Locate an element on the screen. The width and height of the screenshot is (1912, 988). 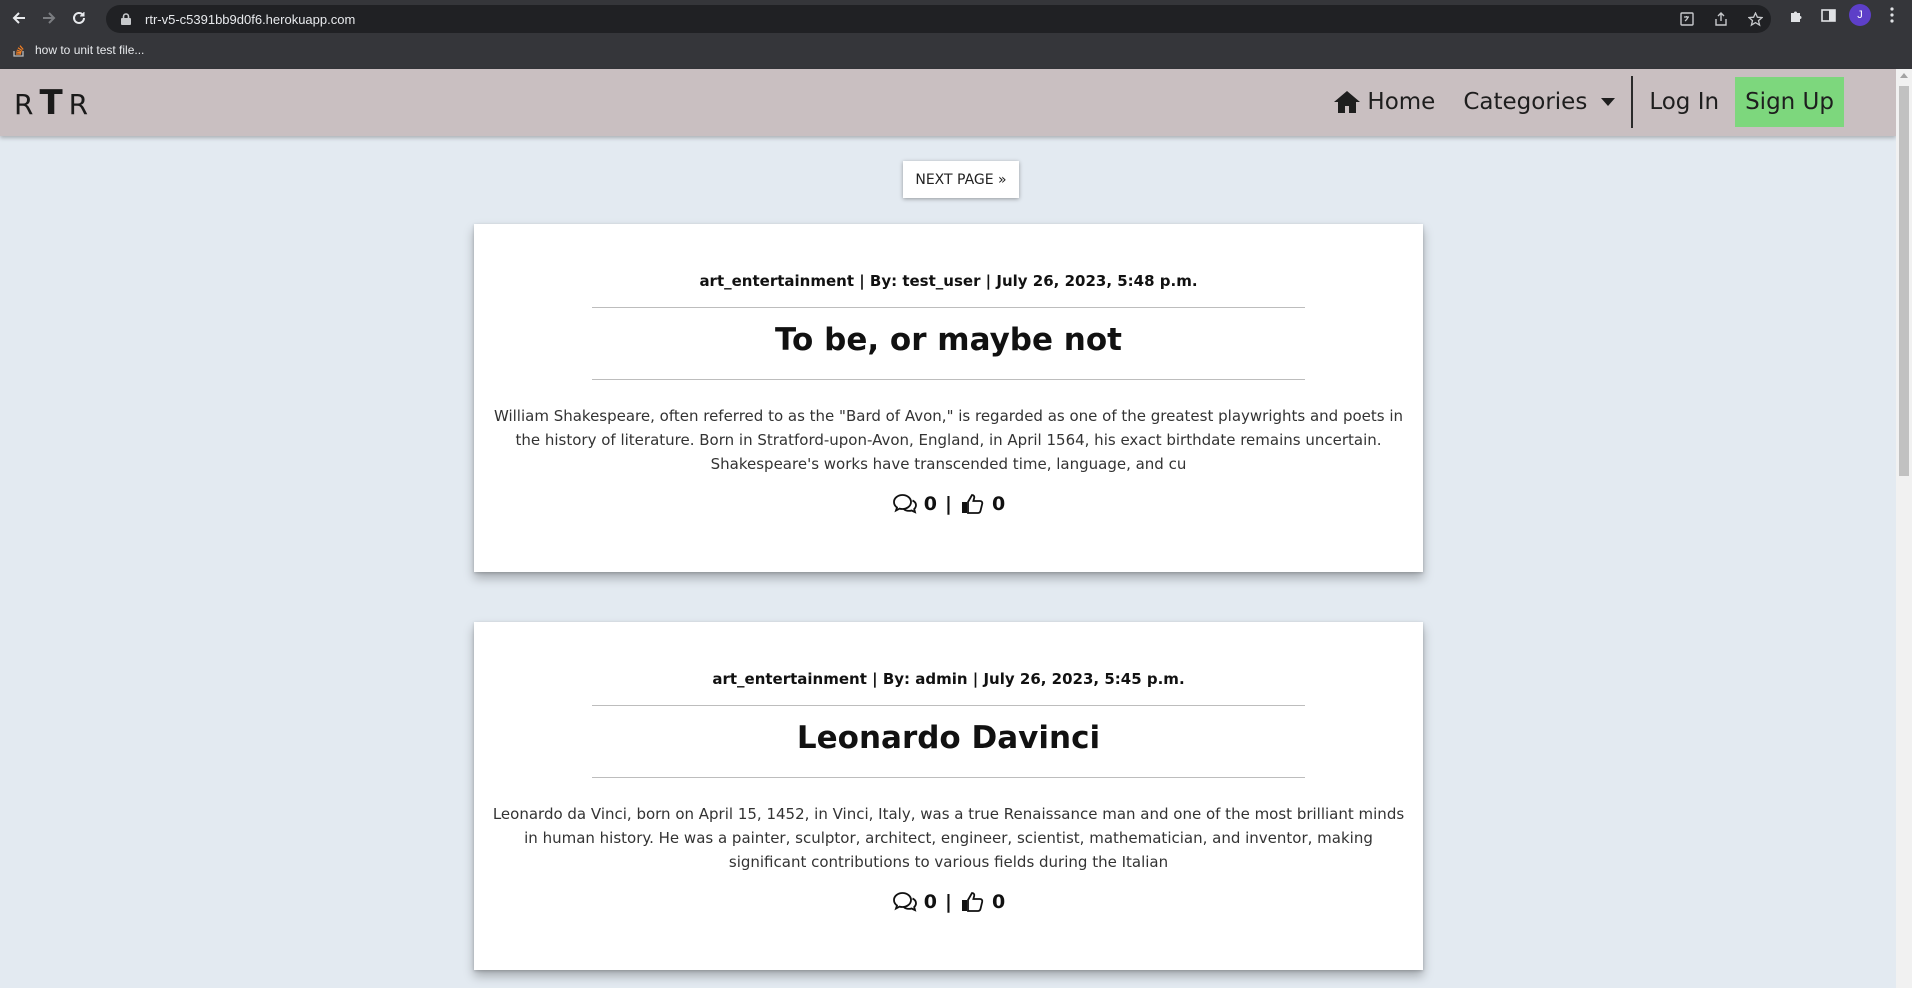
site-navbar: RTR Home Categories Log In Sign Up is located at coordinates (948, 102).